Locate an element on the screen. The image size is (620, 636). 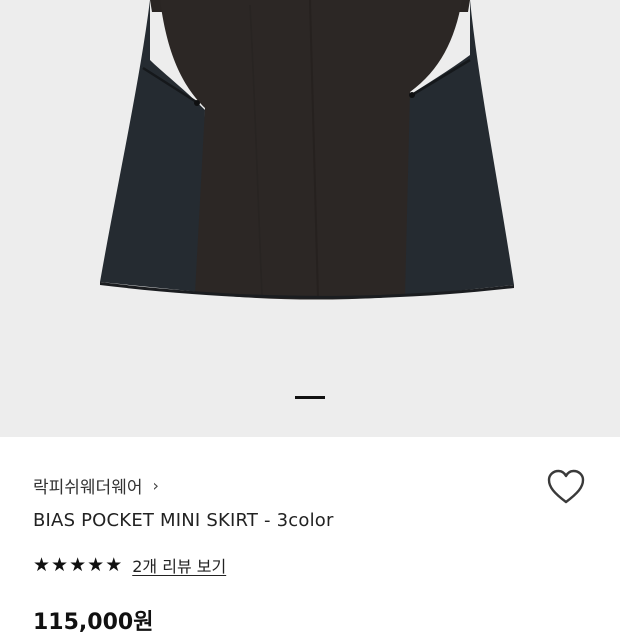
gallery-indicator-active is located at coordinates (310, 397).